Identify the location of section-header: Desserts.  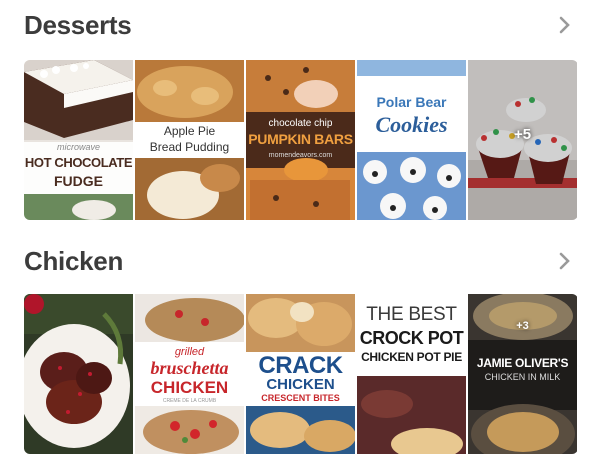
(301, 25).